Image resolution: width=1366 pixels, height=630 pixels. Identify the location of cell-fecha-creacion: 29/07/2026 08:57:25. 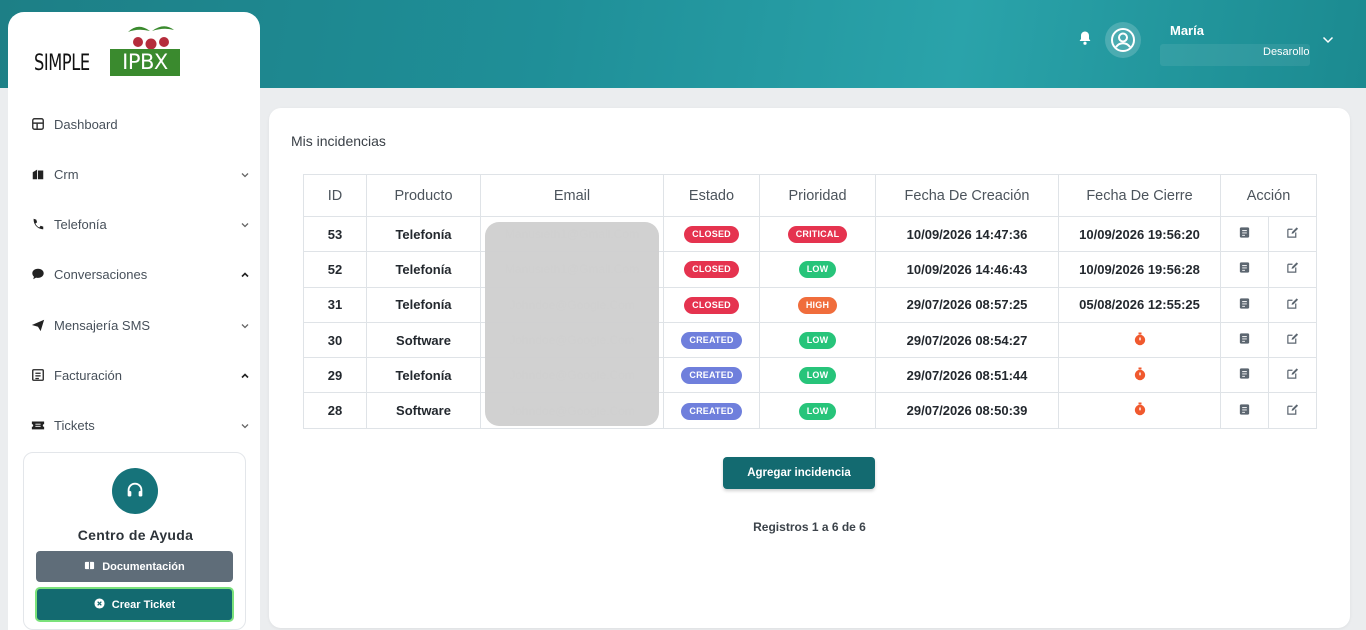
(967, 304).